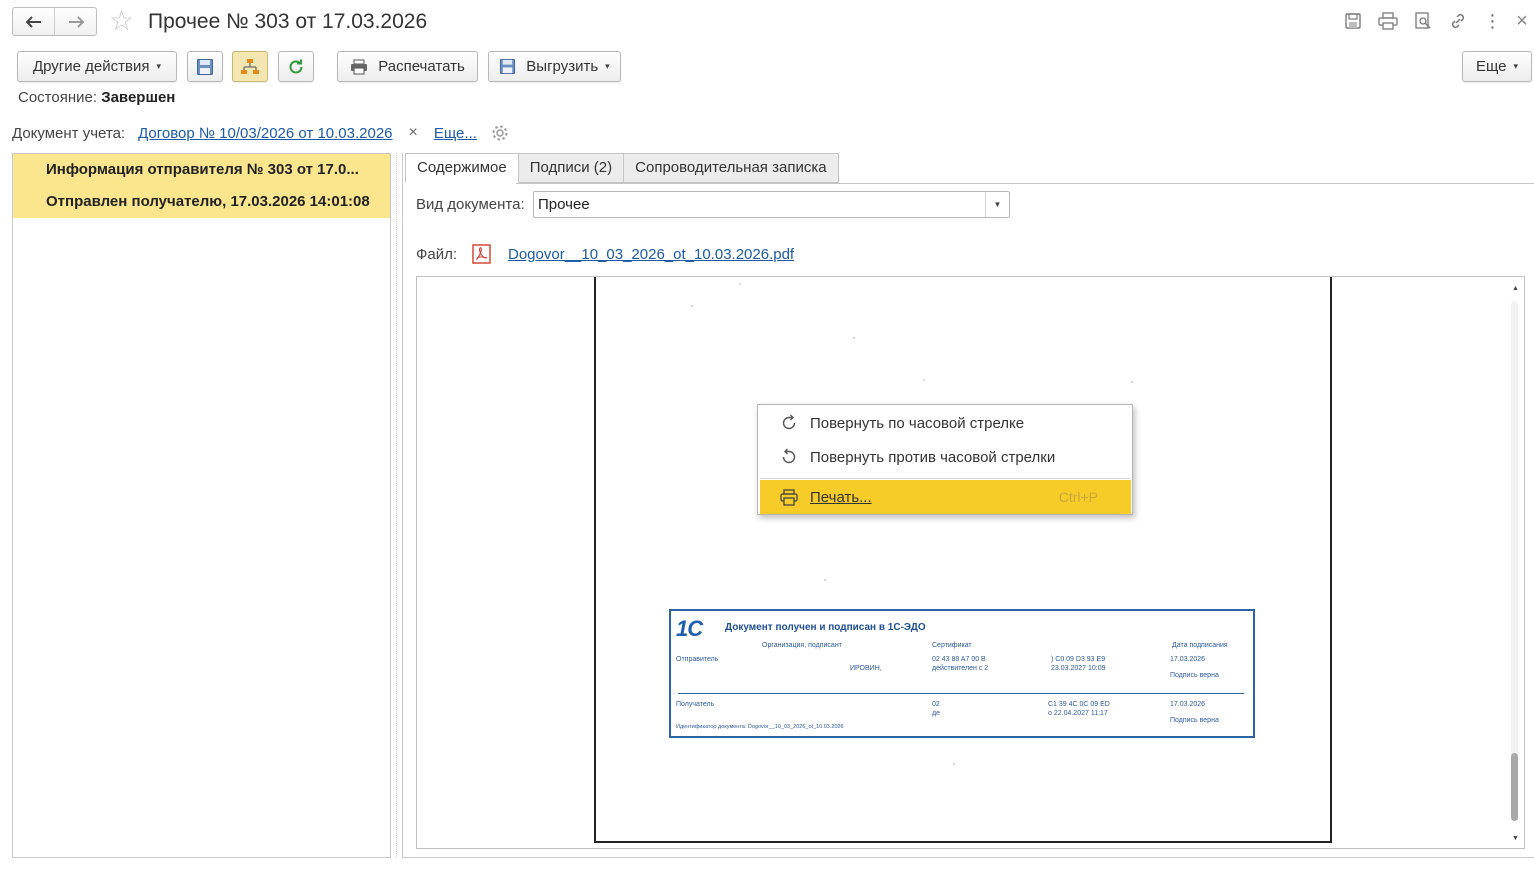 Image resolution: width=1534 pixels, height=871 pixels. Describe the element at coordinates (1457, 21) in the screenshot. I see `link-icon` at that location.